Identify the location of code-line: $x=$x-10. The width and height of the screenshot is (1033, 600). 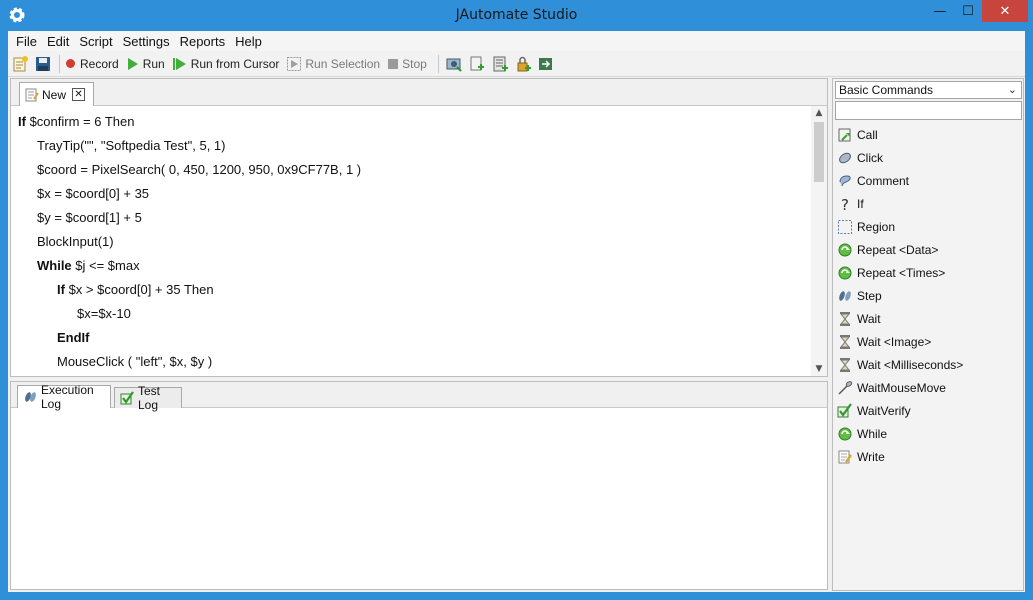
(104, 314).